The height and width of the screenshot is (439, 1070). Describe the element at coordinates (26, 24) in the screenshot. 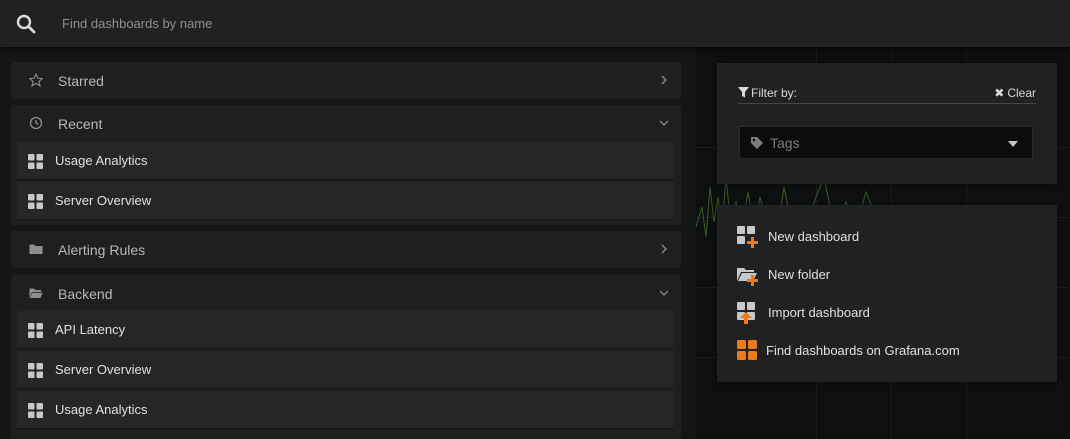

I see `search-icon` at that location.